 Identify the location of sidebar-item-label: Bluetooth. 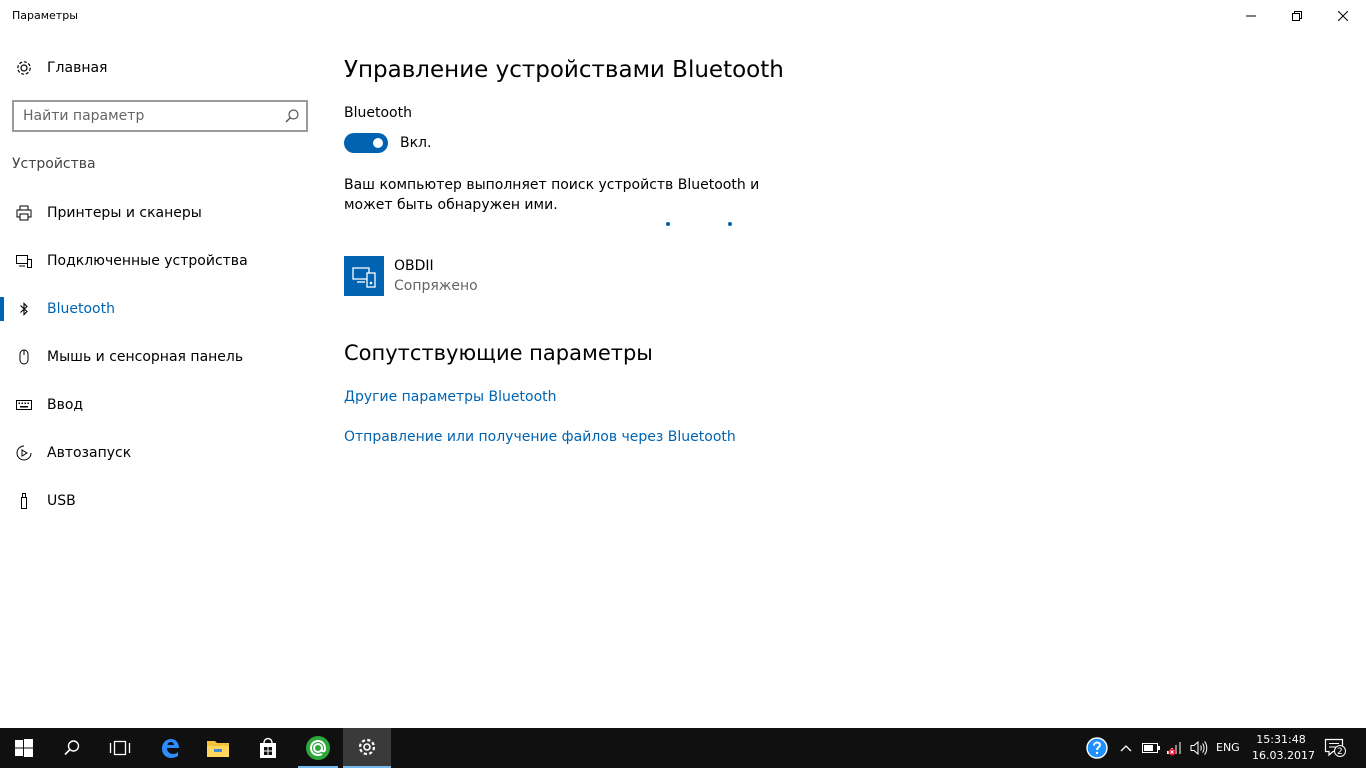
(81, 309).